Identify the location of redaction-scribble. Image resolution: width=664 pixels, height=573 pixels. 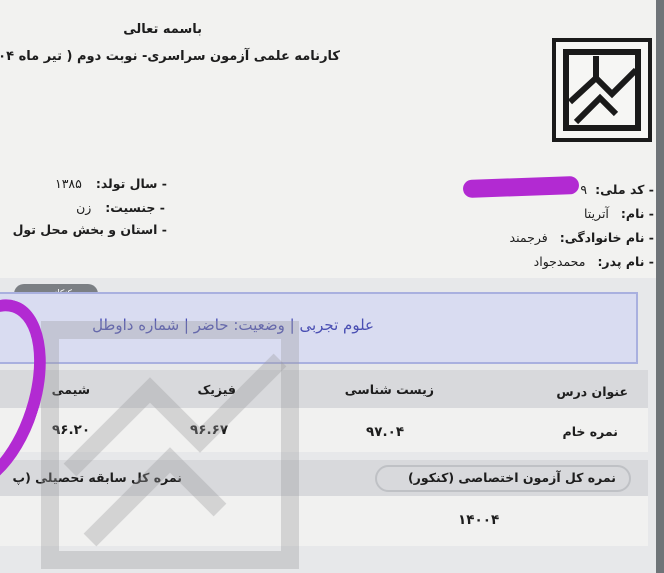
(521, 187).